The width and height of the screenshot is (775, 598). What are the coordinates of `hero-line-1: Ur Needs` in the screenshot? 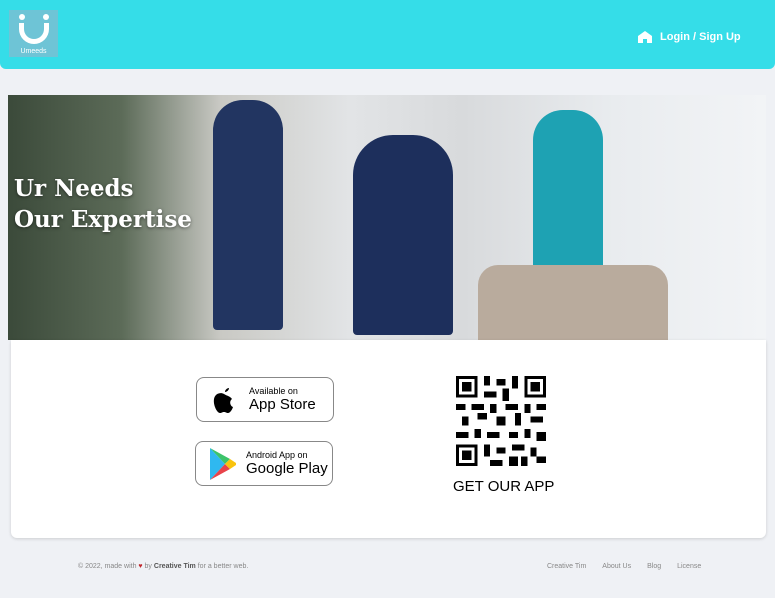 It's located at (74, 188).